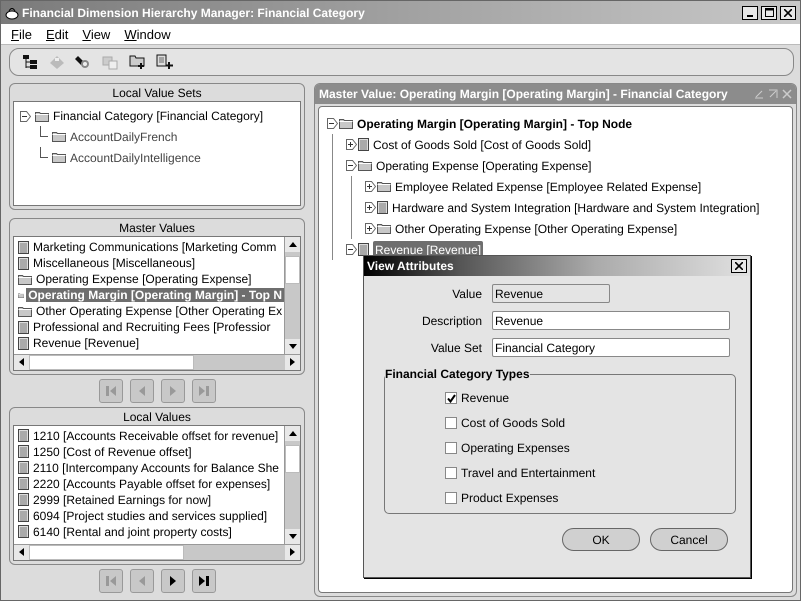 This screenshot has width=801, height=601. I want to click on panel-title: Master Value: Operating Margin [Operating Margin] - Financial Category, so click(524, 94).